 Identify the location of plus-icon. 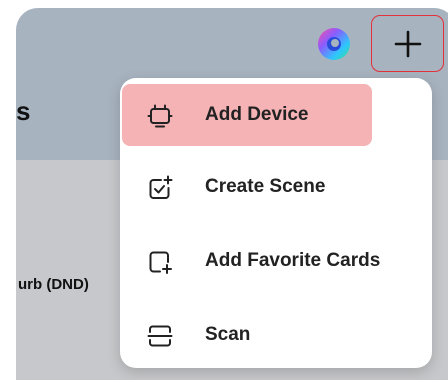
(407, 43).